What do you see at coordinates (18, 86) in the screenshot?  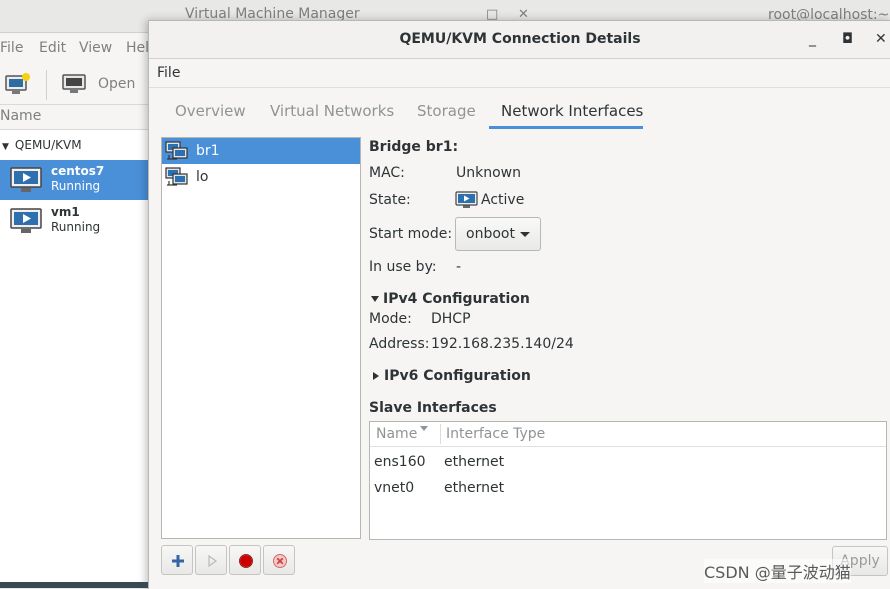 I see `new-vm-icon` at bounding box center [18, 86].